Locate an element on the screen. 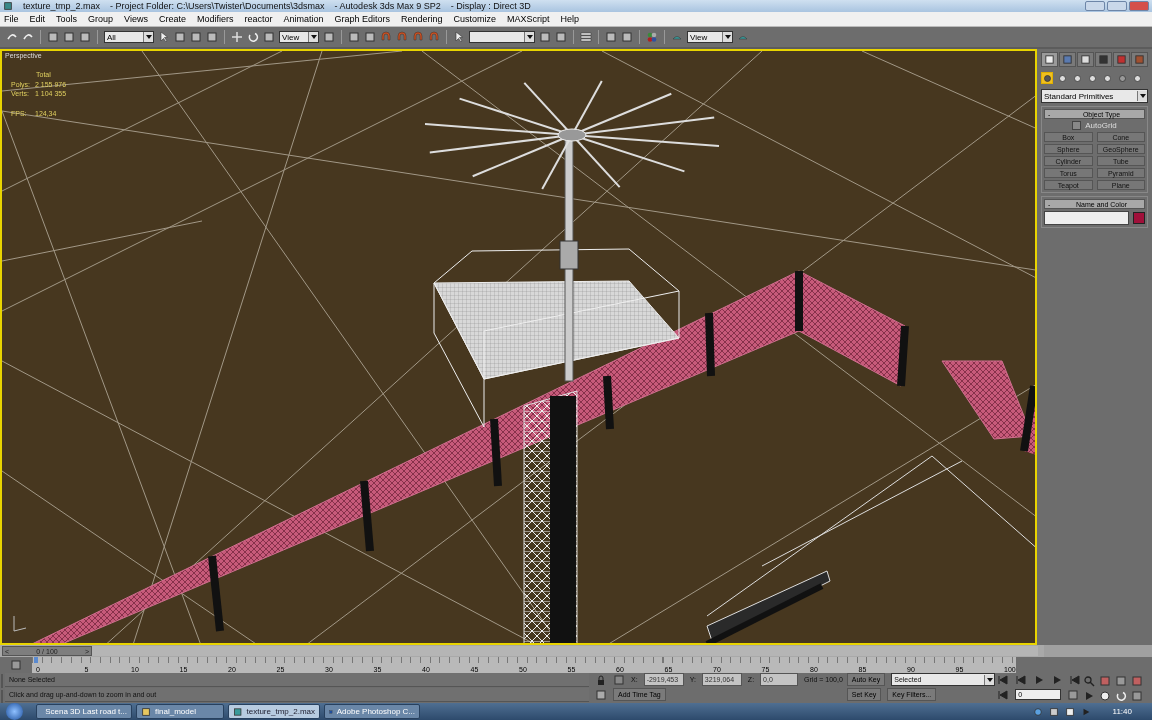  taskbar-button: final_model is located at coordinates (180, 711).